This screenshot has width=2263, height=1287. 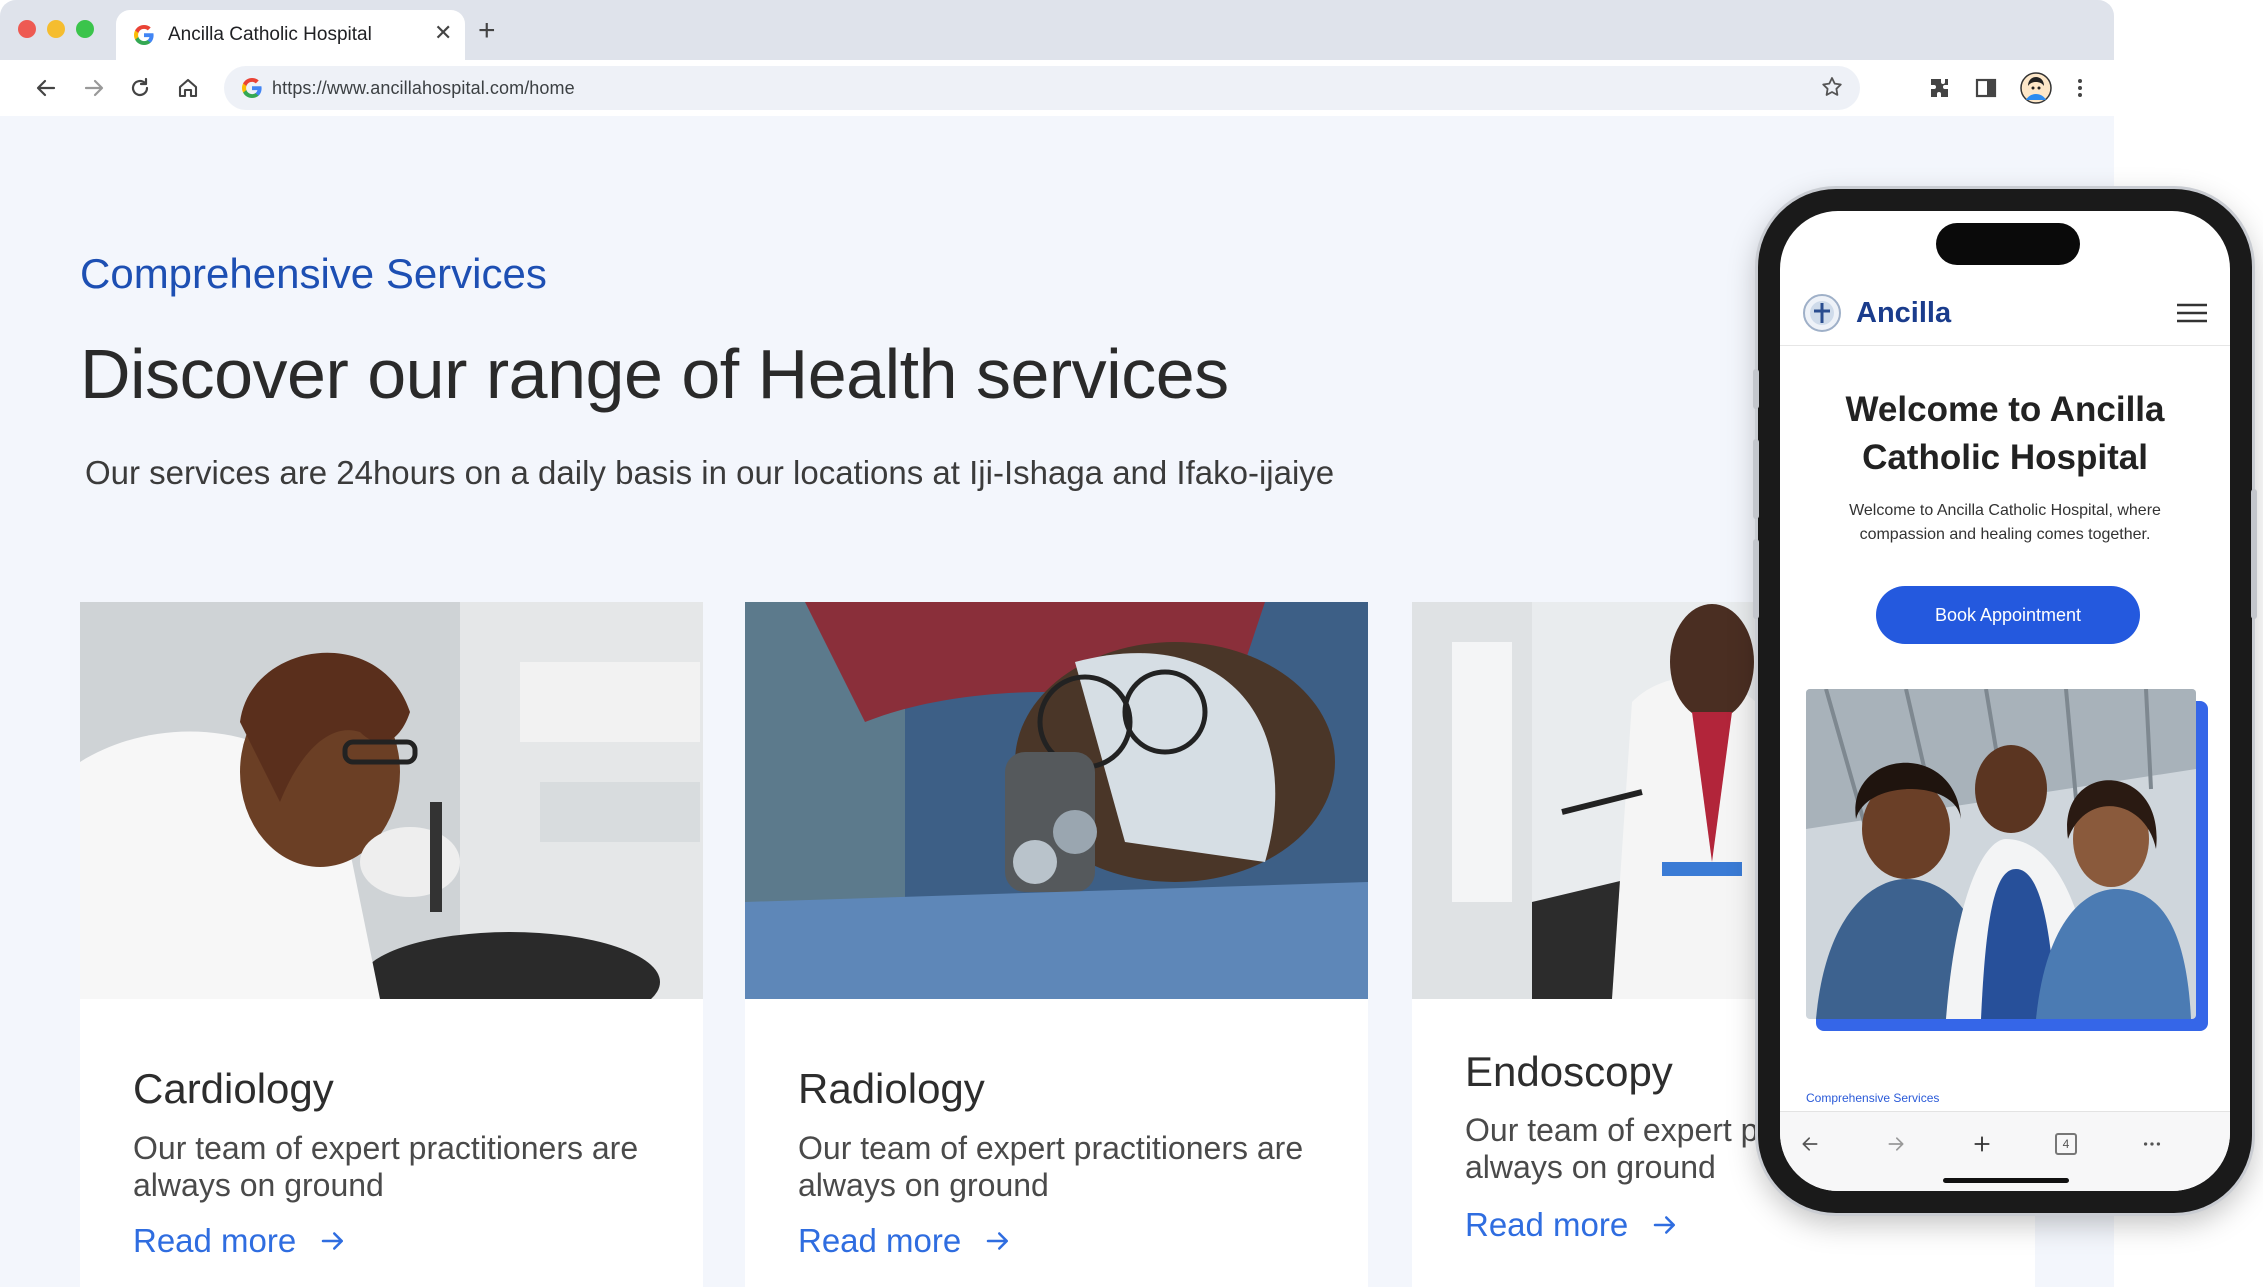 What do you see at coordinates (423, 88) in the screenshot?
I see `url-text: https://www.ancillahospital.com/home` at bounding box center [423, 88].